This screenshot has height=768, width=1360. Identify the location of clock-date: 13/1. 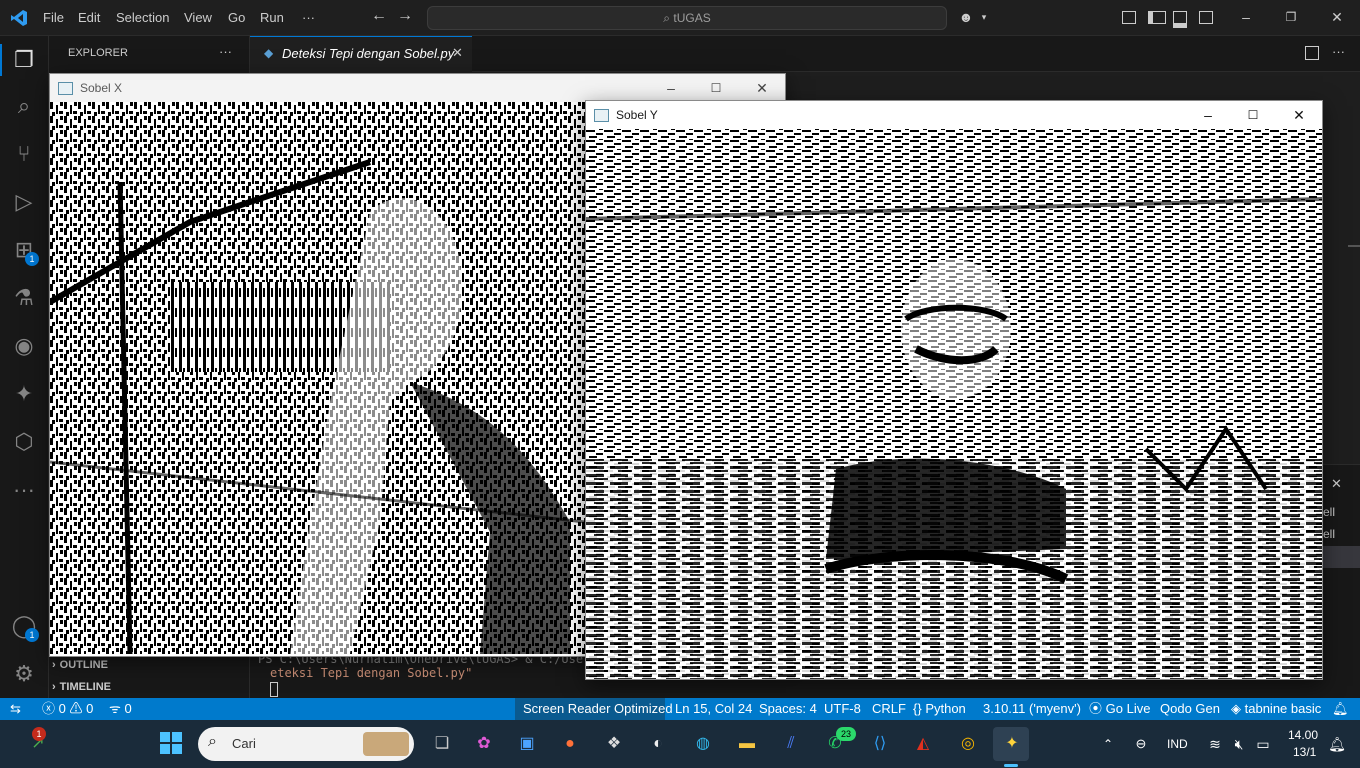
(1304, 752).